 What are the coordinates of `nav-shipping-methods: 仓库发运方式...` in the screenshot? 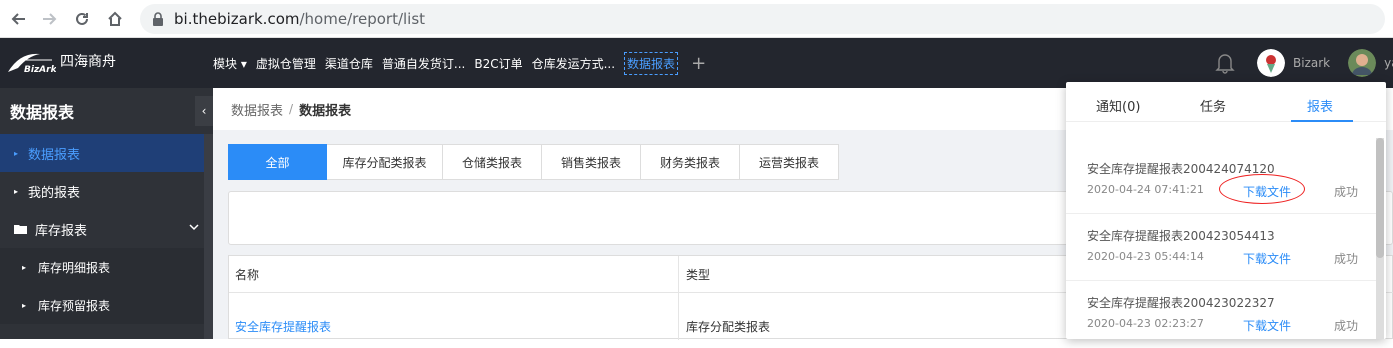 It's located at (573, 63).